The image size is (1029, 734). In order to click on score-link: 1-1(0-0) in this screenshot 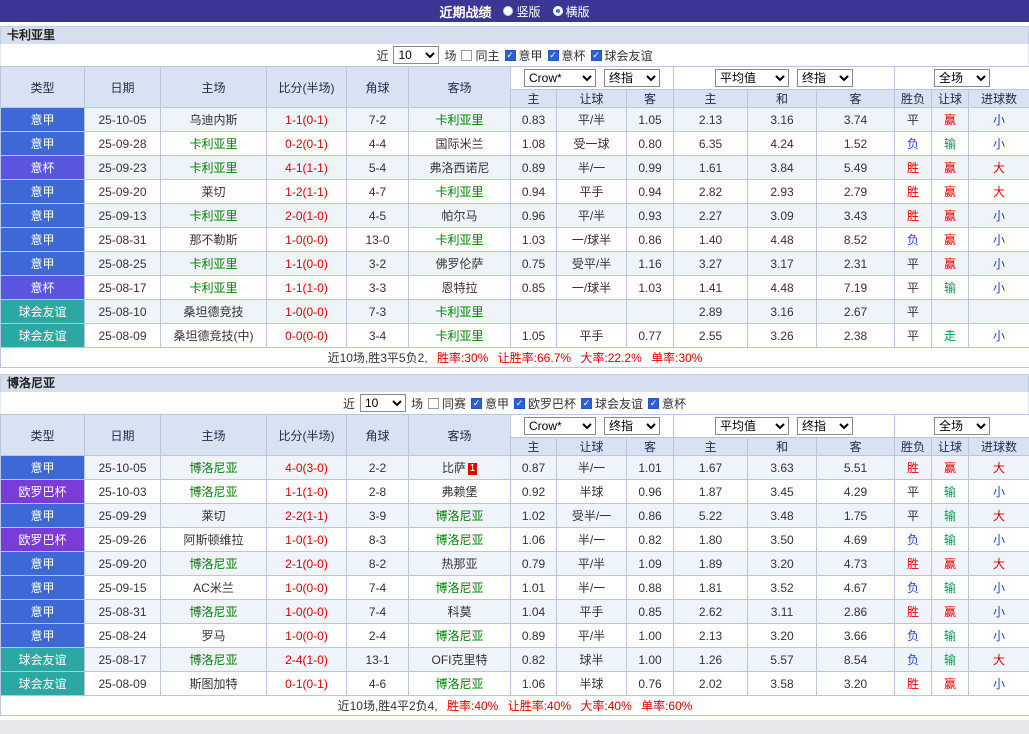, I will do `click(307, 264)`.